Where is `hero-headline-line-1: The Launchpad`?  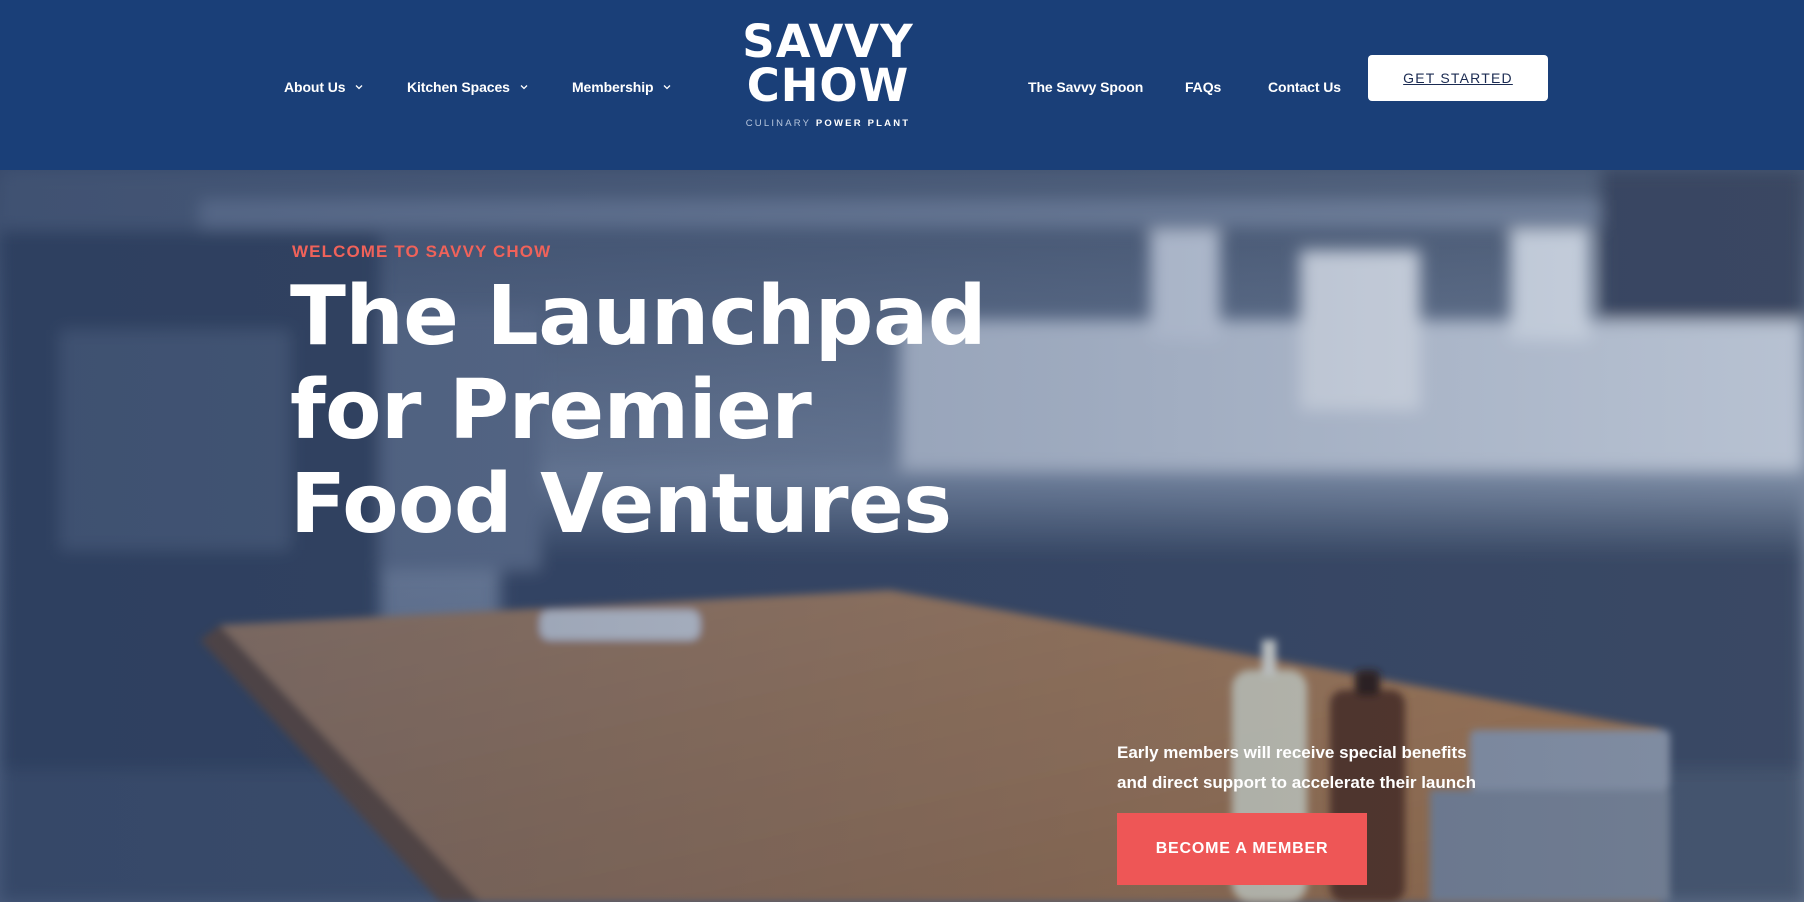 hero-headline-line-1: The Launchpad is located at coordinates (638, 316).